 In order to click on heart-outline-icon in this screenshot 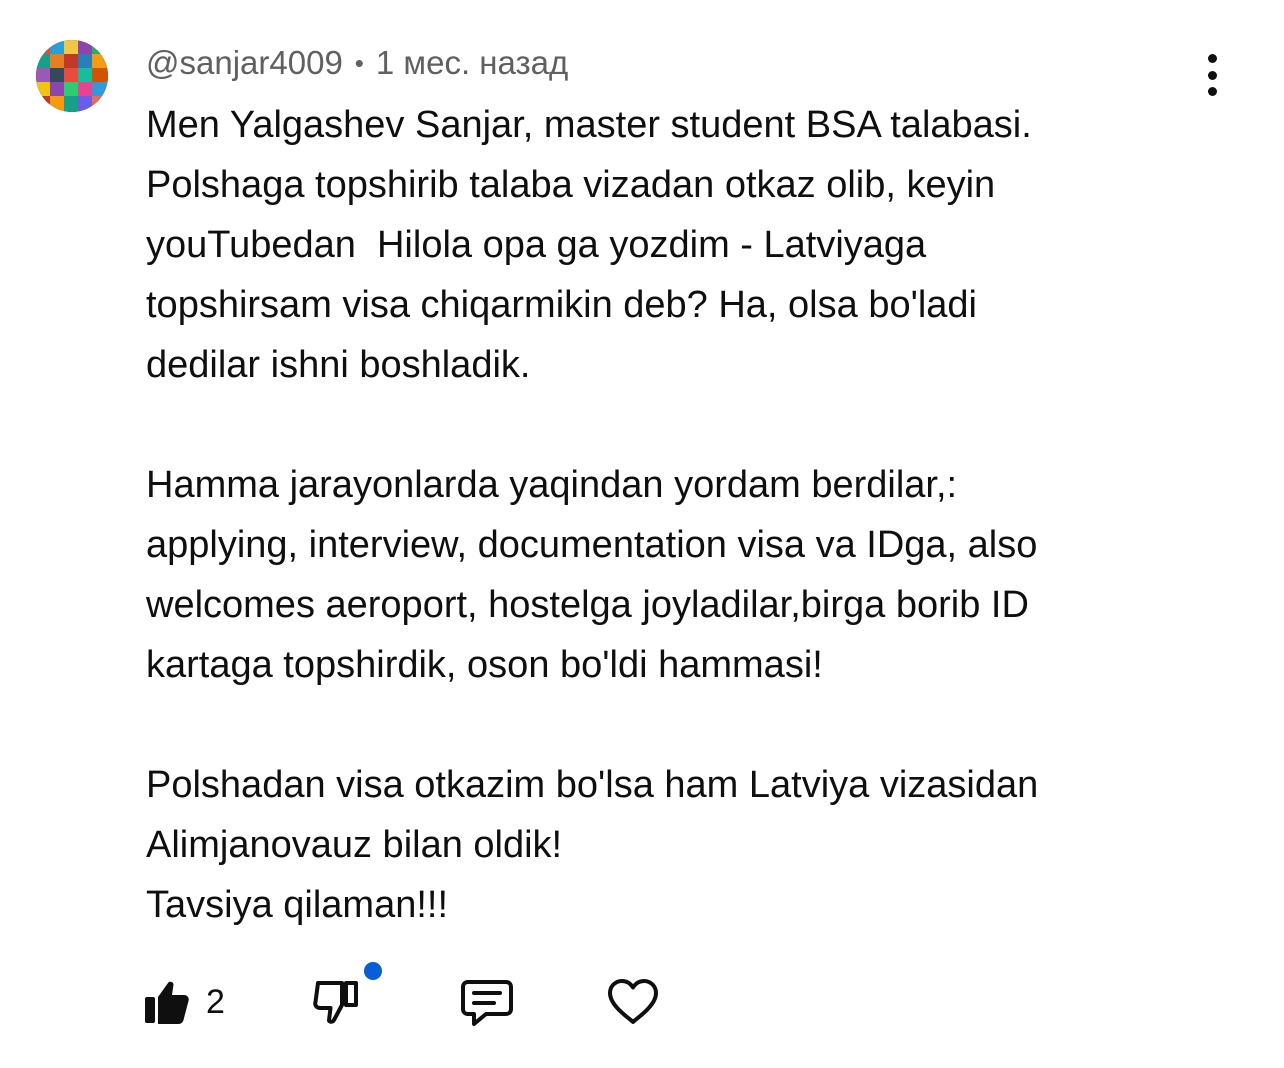, I will do `click(633, 1001)`.